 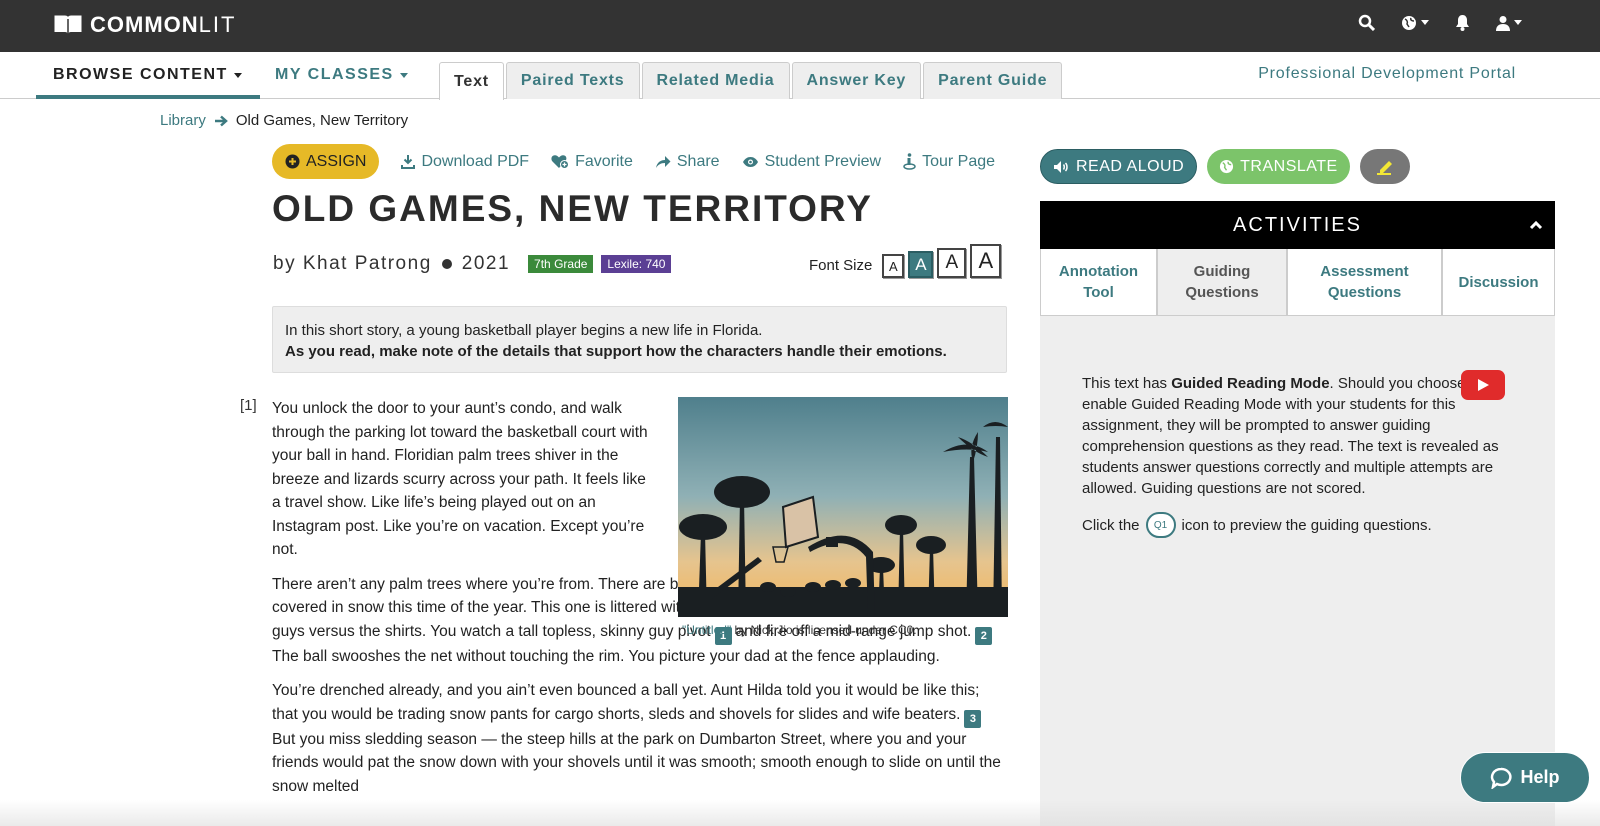 I want to click on author: by Khat Patrong, so click(x=352, y=263).